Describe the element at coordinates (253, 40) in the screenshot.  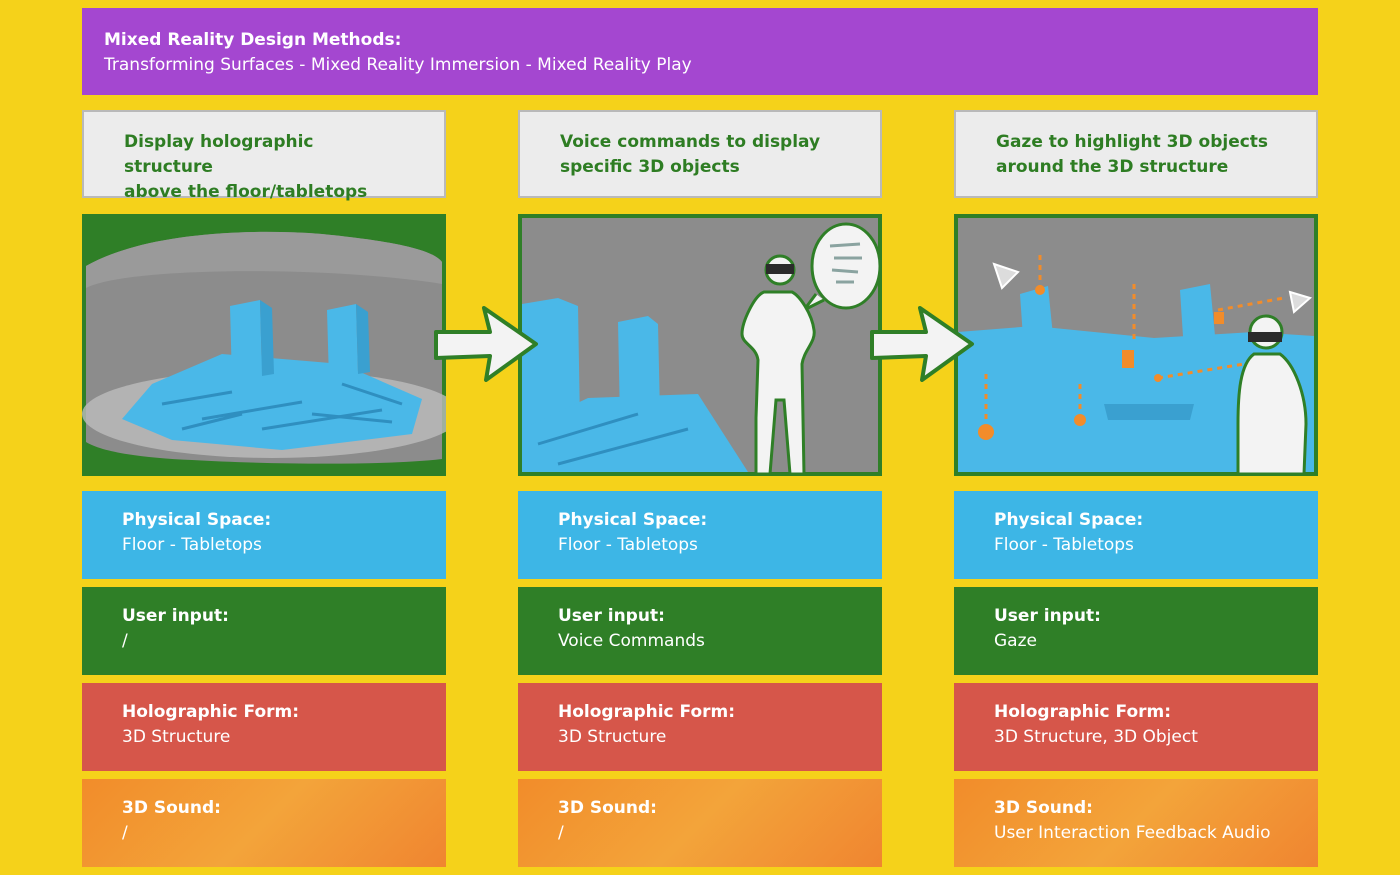
I see `banner-title: Mixed Reality Design Methods:` at that location.